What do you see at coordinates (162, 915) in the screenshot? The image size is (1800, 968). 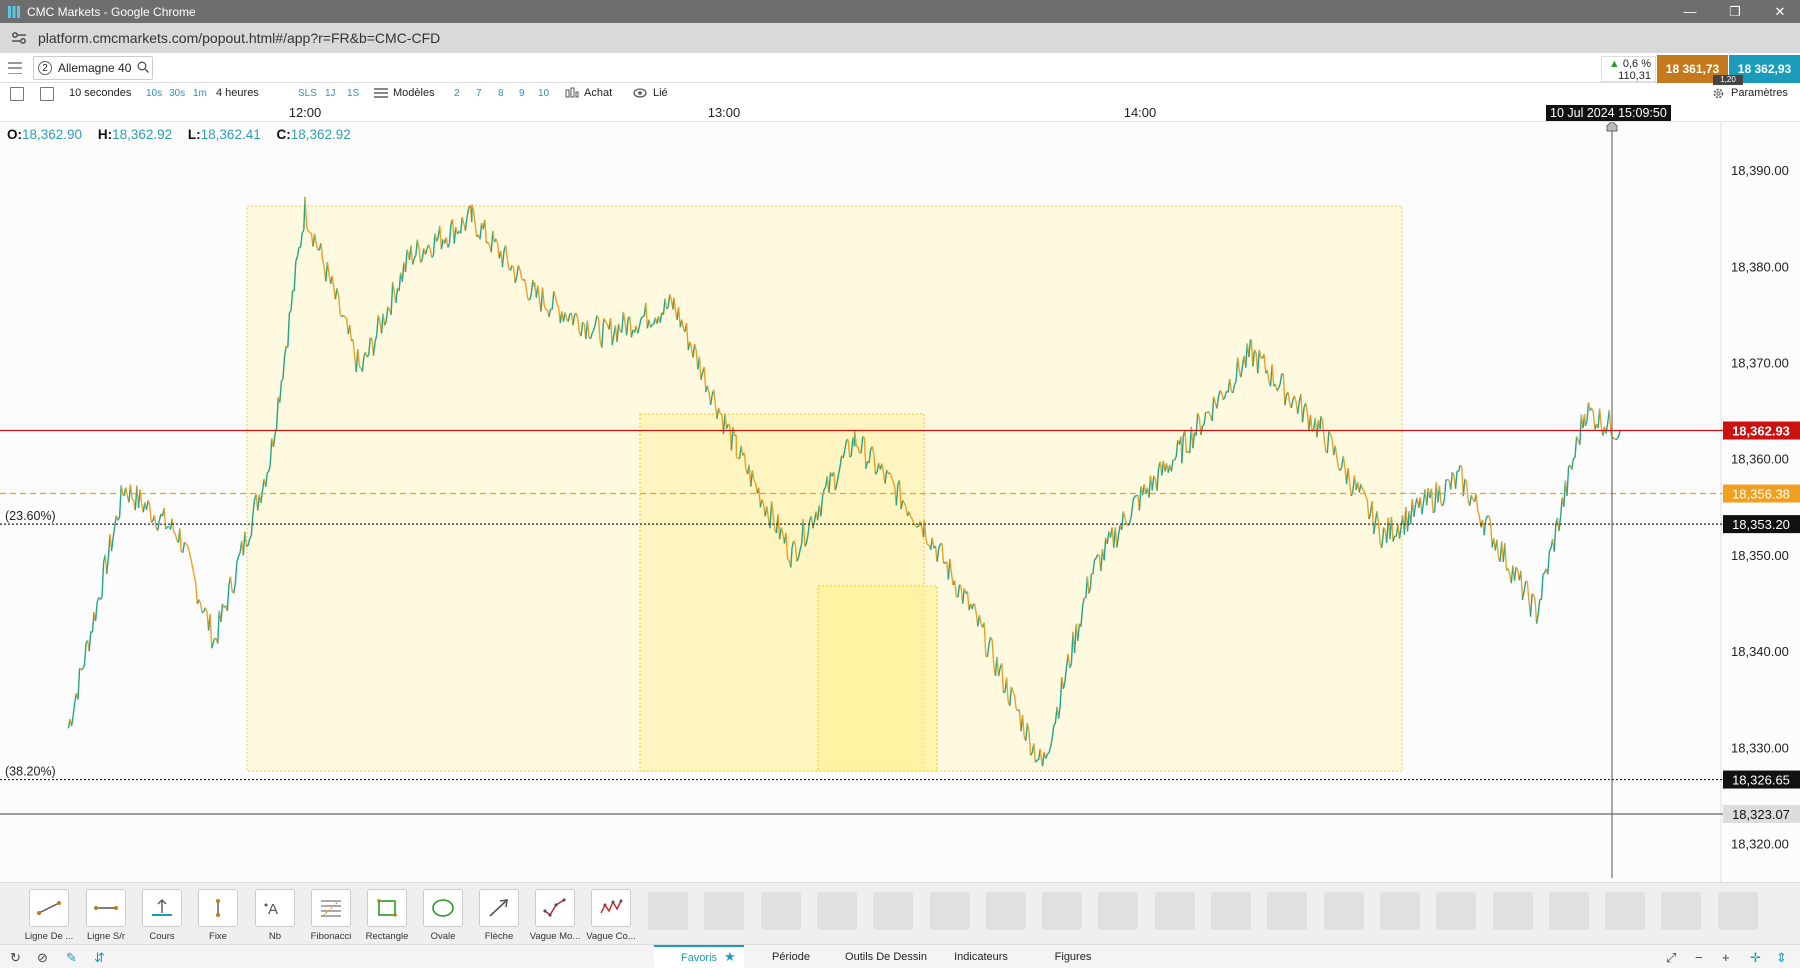 I see `tool-price: Cours` at bounding box center [162, 915].